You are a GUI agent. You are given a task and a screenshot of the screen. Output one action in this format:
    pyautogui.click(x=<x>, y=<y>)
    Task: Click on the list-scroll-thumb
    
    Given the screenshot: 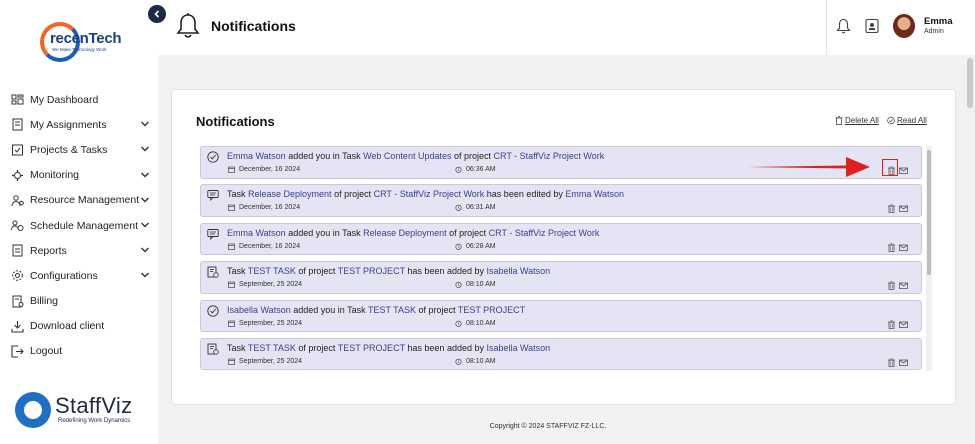 What is the action you would take?
    pyautogui.click(x=929, y=212)
    